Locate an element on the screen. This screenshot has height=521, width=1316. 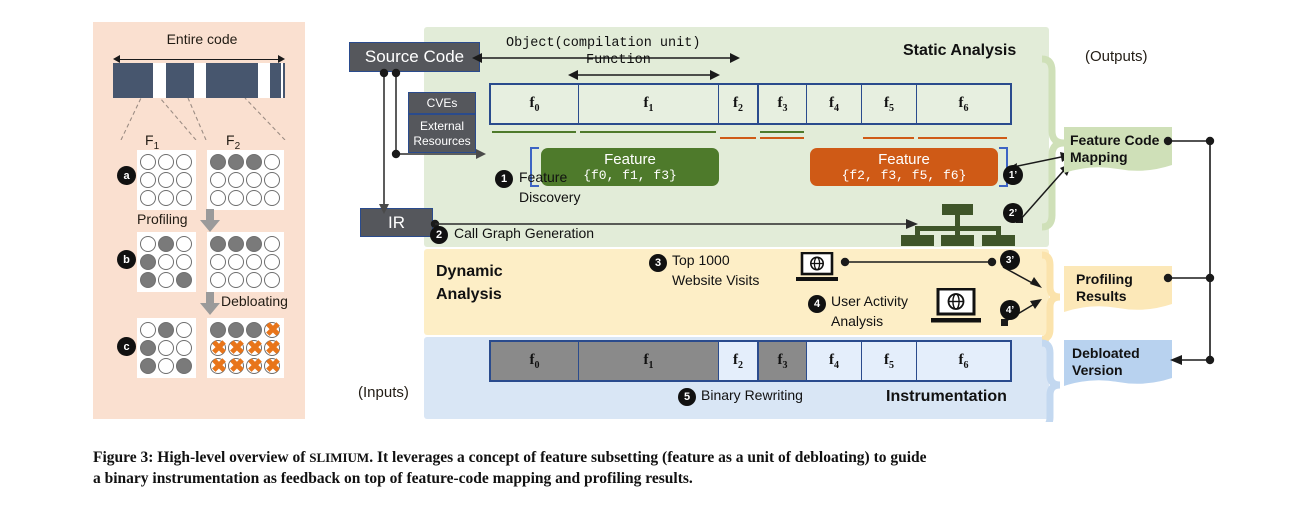
output-debloated-line2: Version is located at coordinates (1097, 370).